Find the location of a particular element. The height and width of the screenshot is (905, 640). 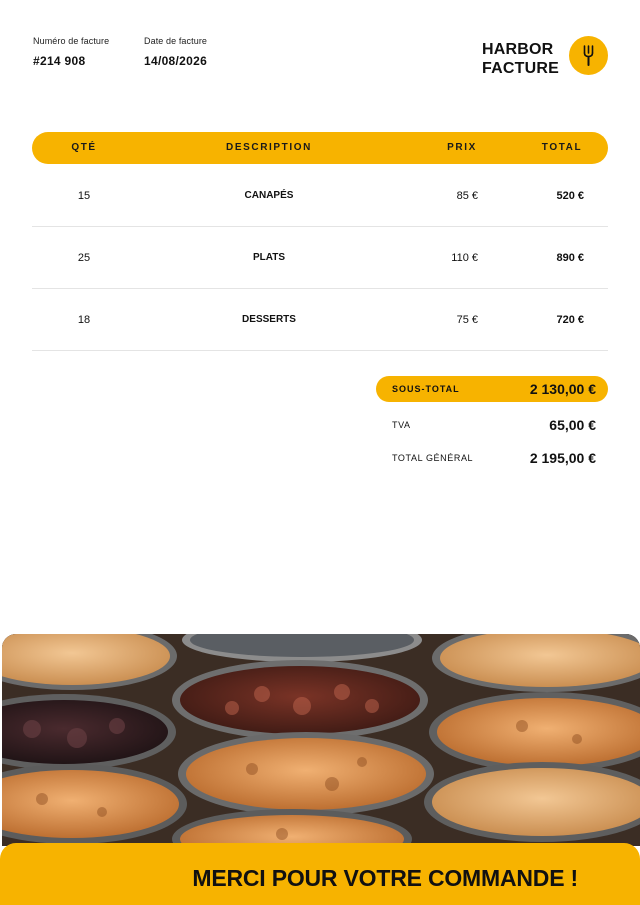

row-qty: 18 is located at coordinates (84, 320).